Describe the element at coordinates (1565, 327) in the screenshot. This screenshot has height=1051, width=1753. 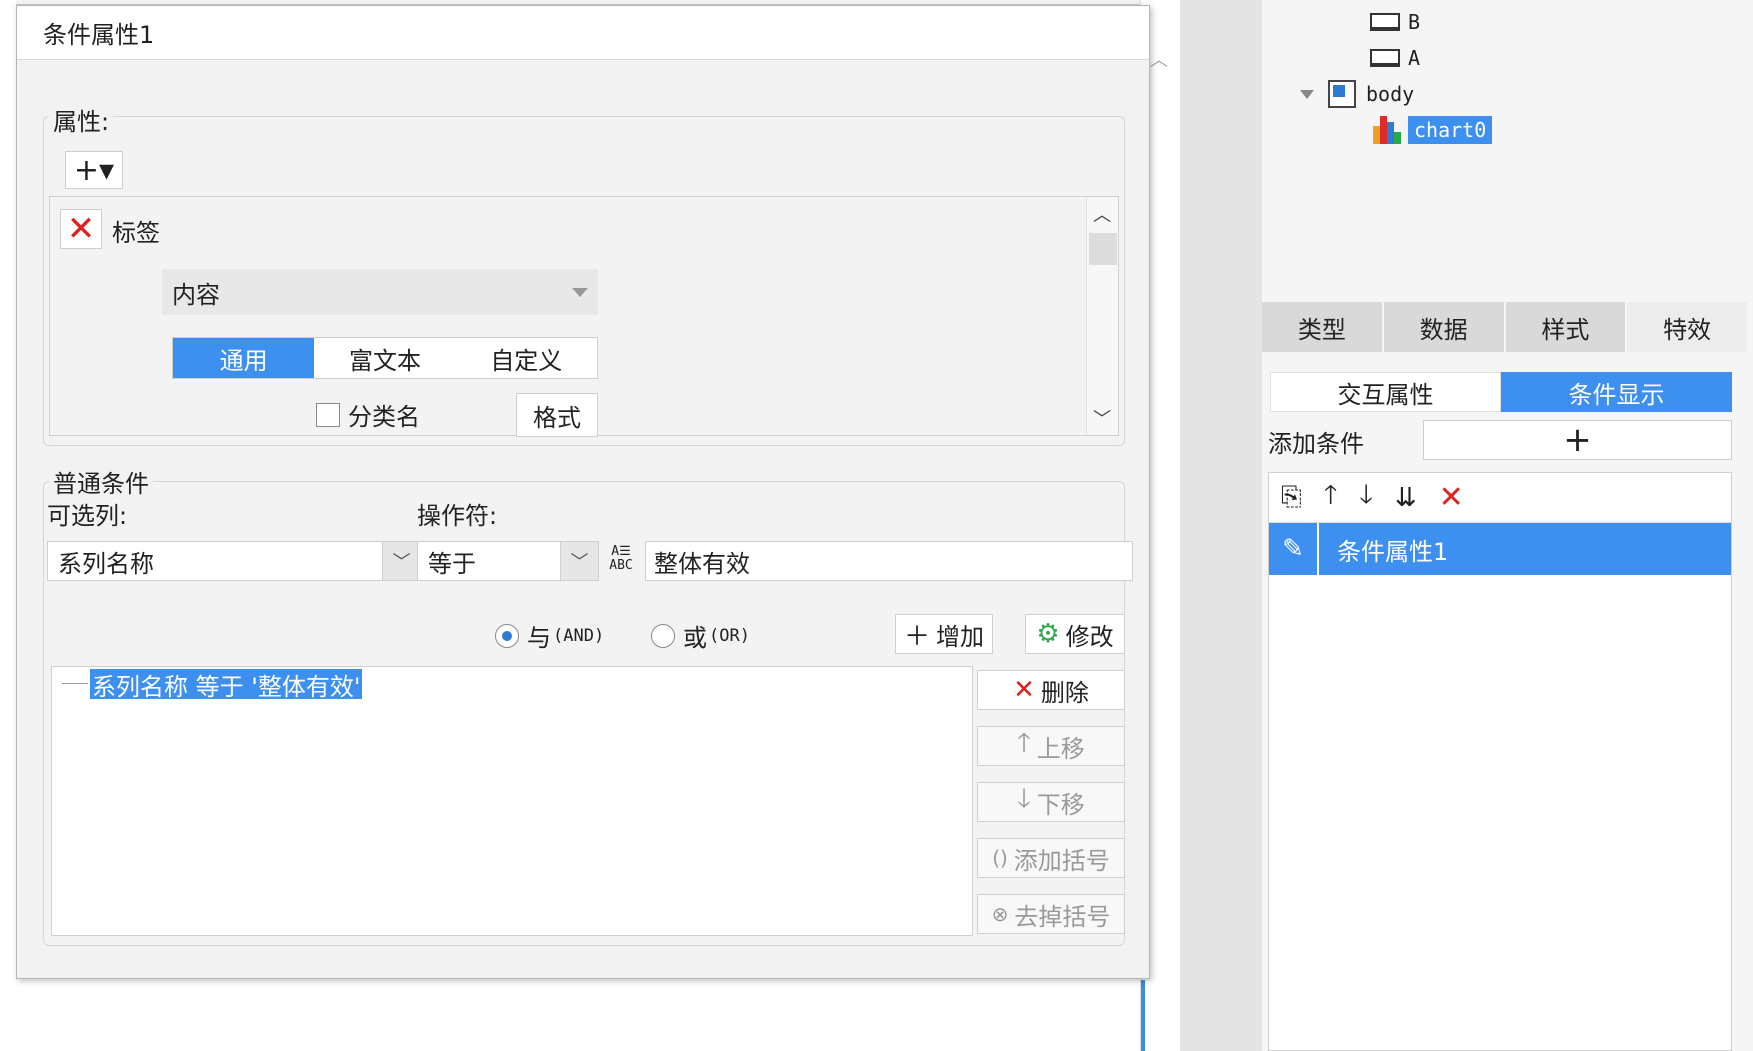
I see `tab-style: 样式` at that location.